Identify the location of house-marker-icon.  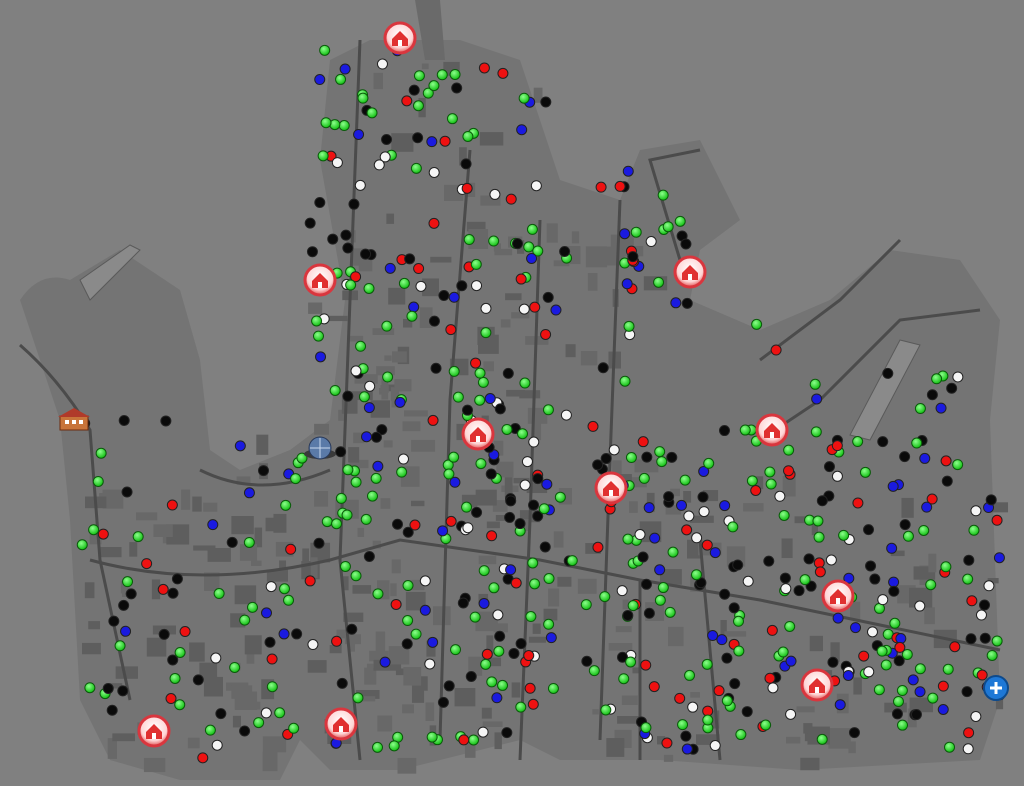
(478, 434).